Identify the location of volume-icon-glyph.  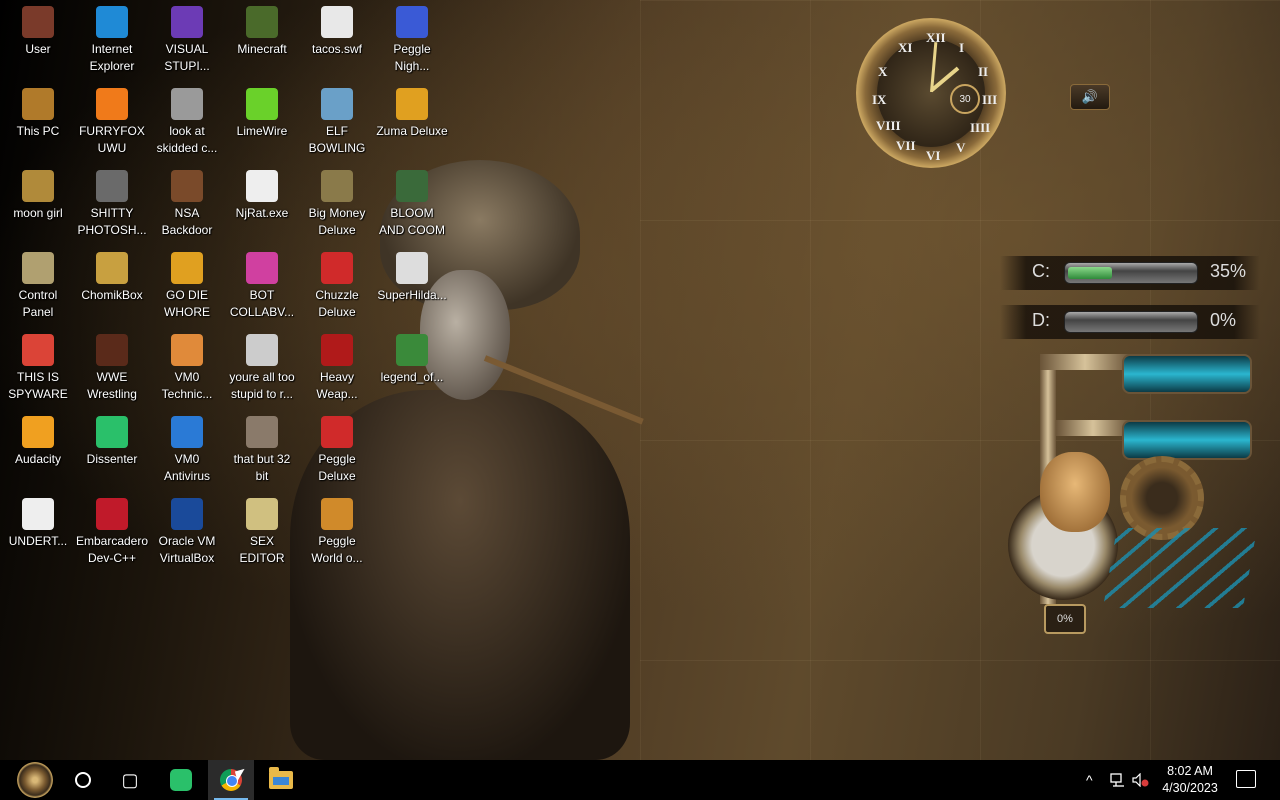
(1140, 780).